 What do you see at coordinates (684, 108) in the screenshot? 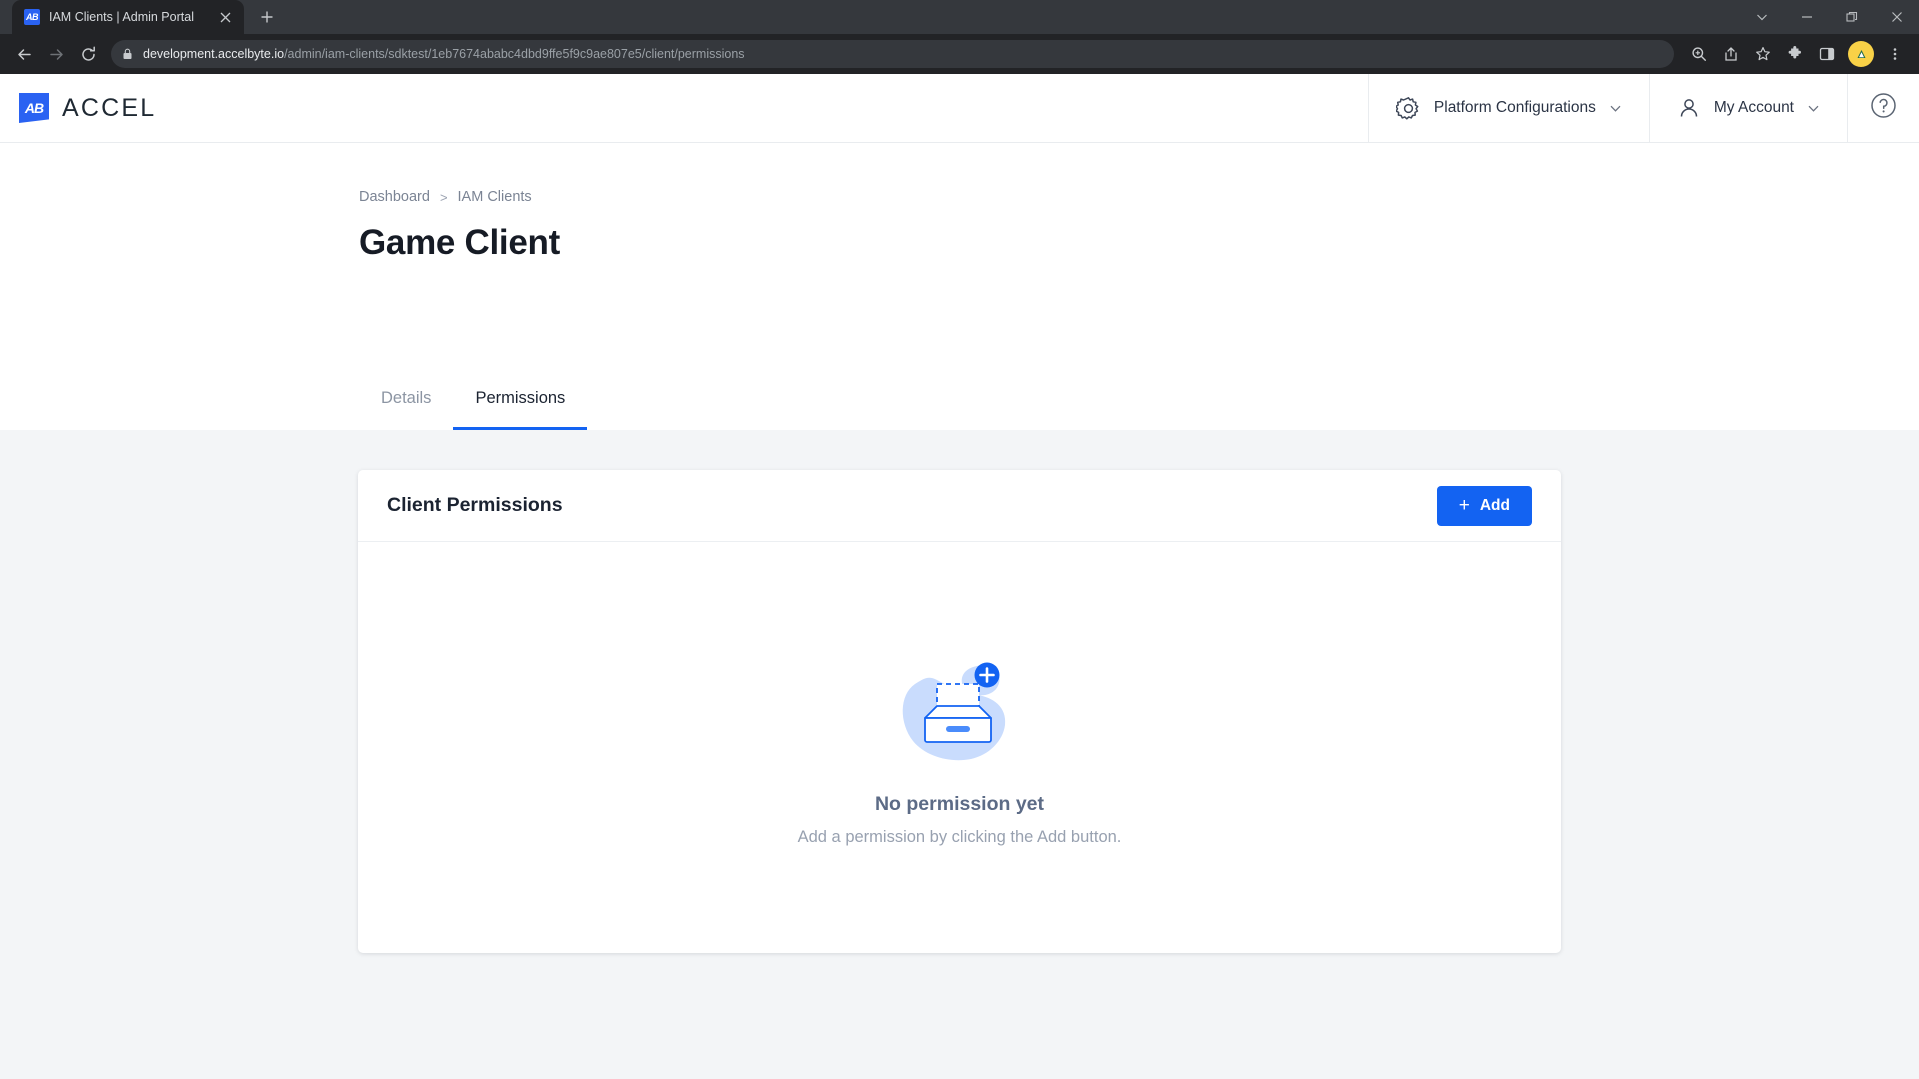
I see `accelbyte-logo: AB ACCEL BYTE` at bounding box center [684, 108].